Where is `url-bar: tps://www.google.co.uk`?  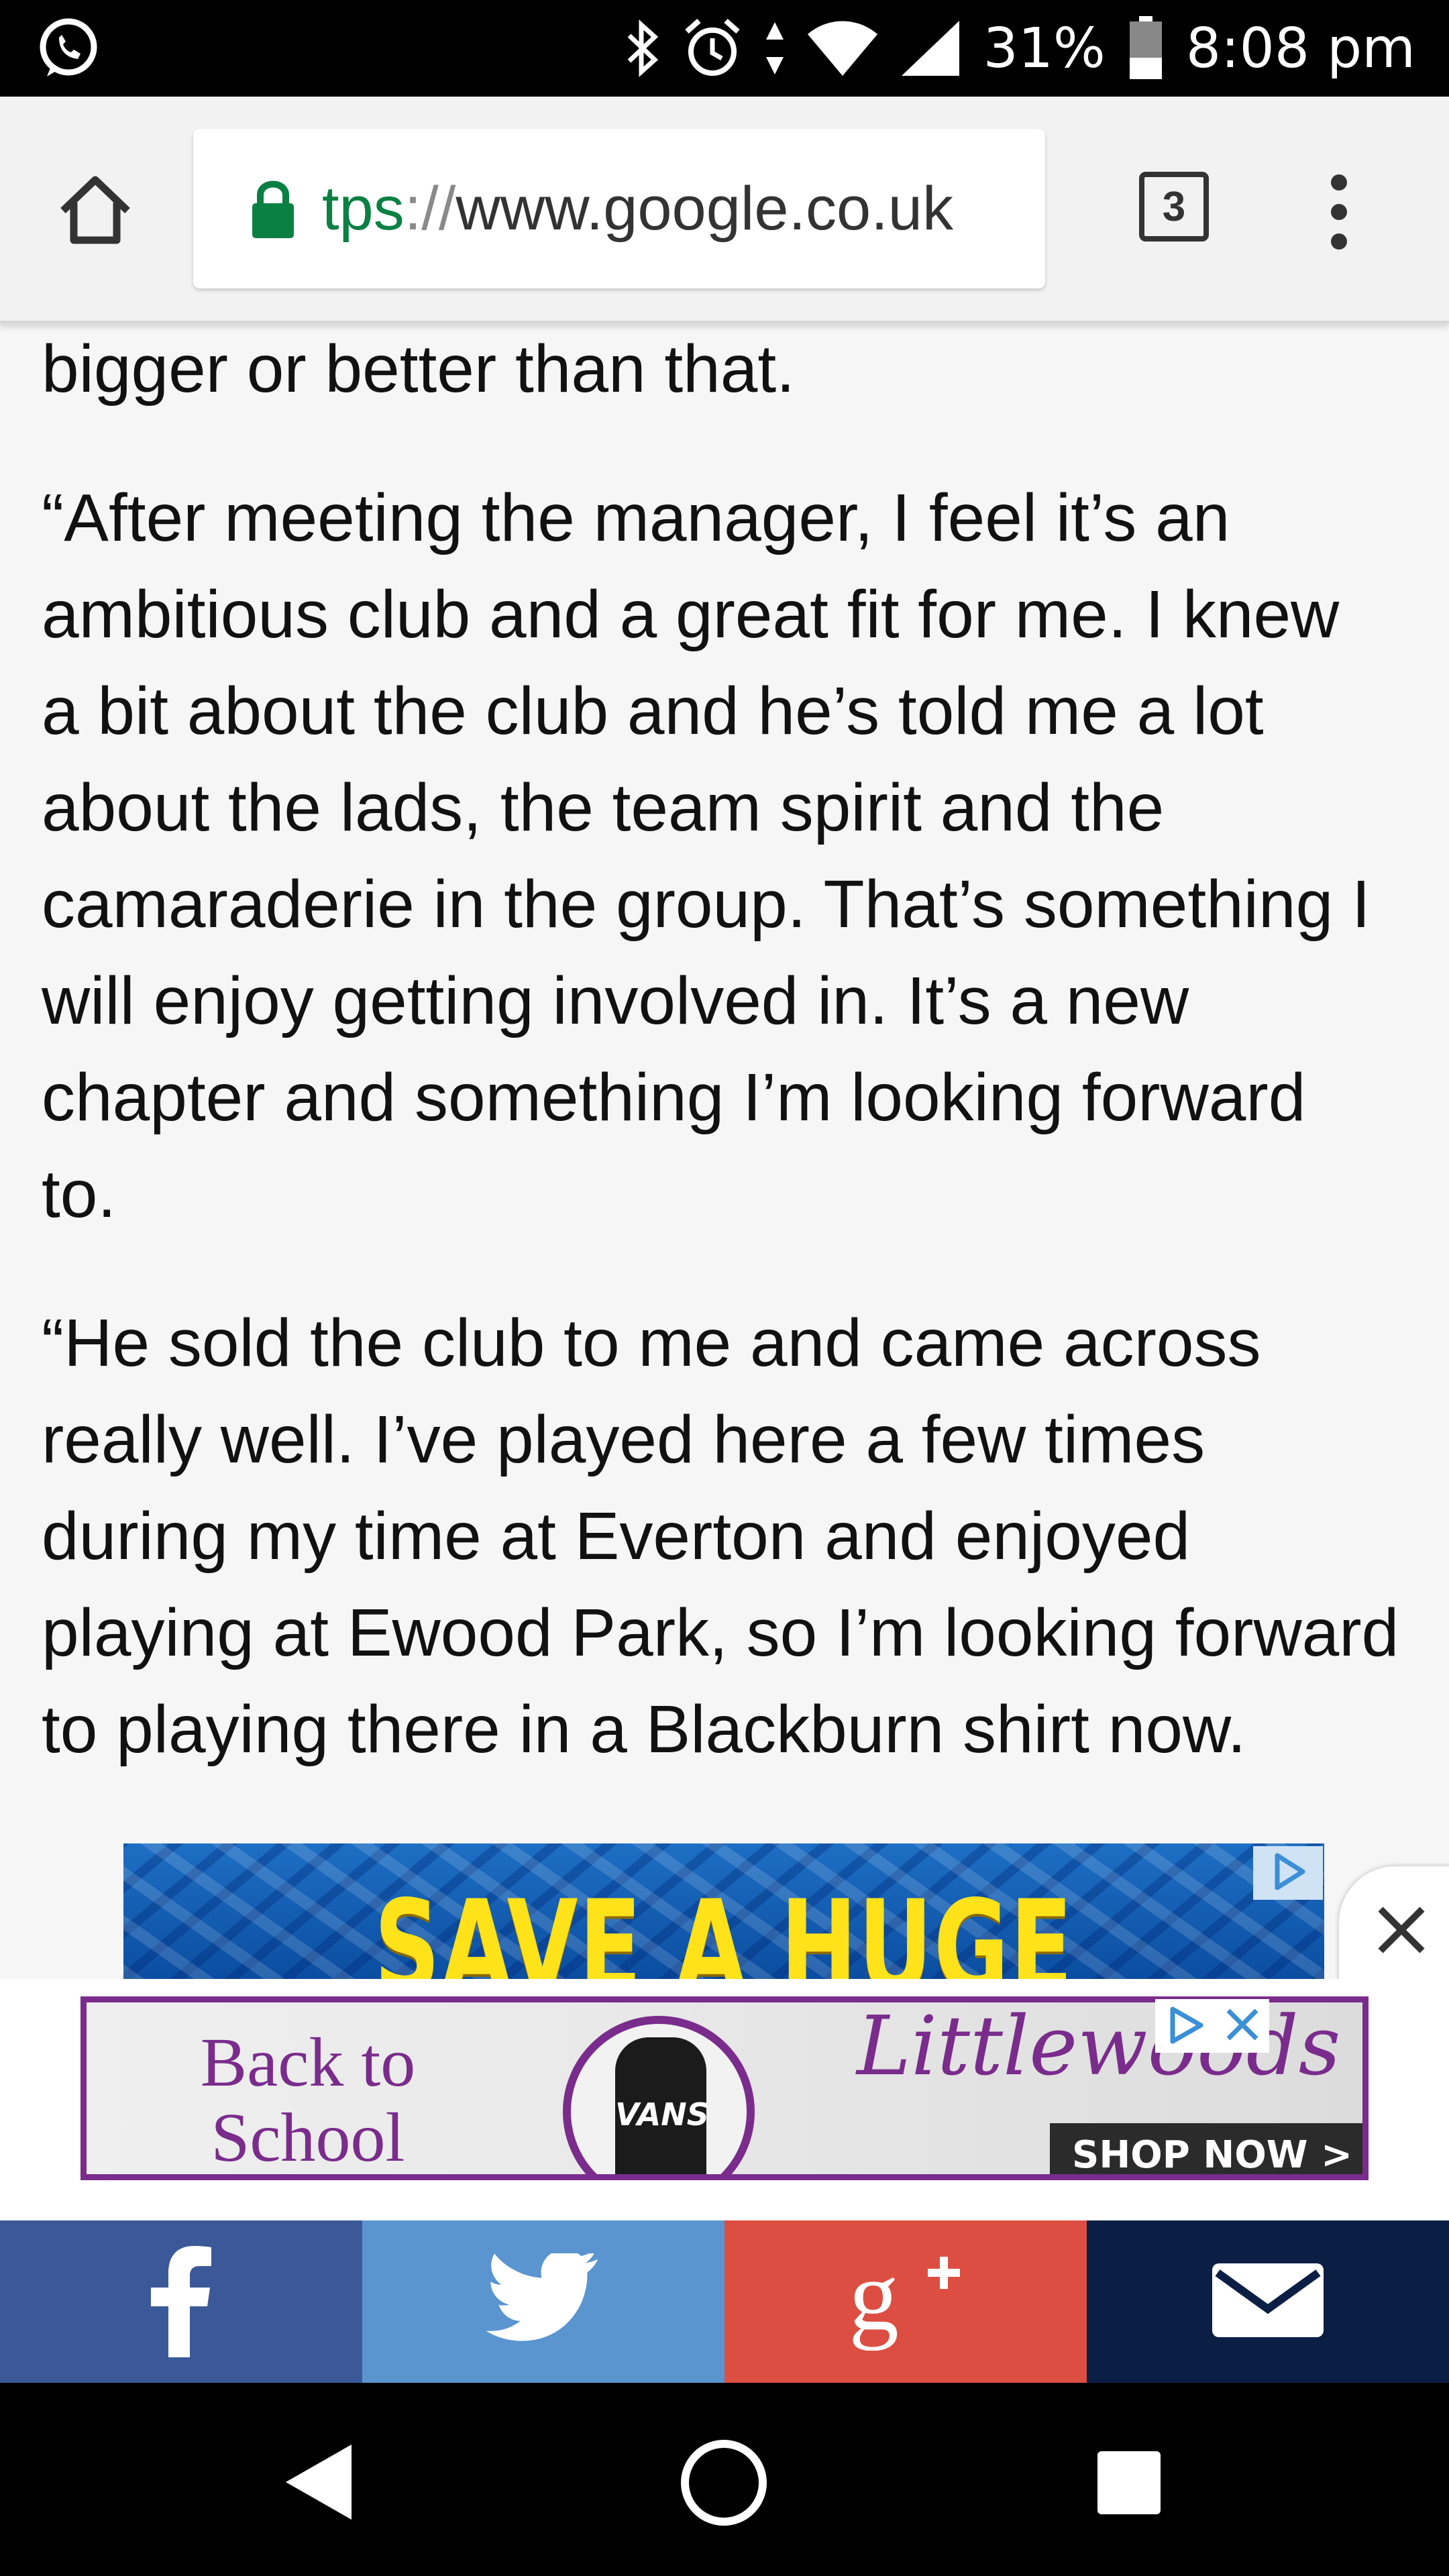
url-bar: tps://www.google.co.uk is located at coordinates (619, 208).